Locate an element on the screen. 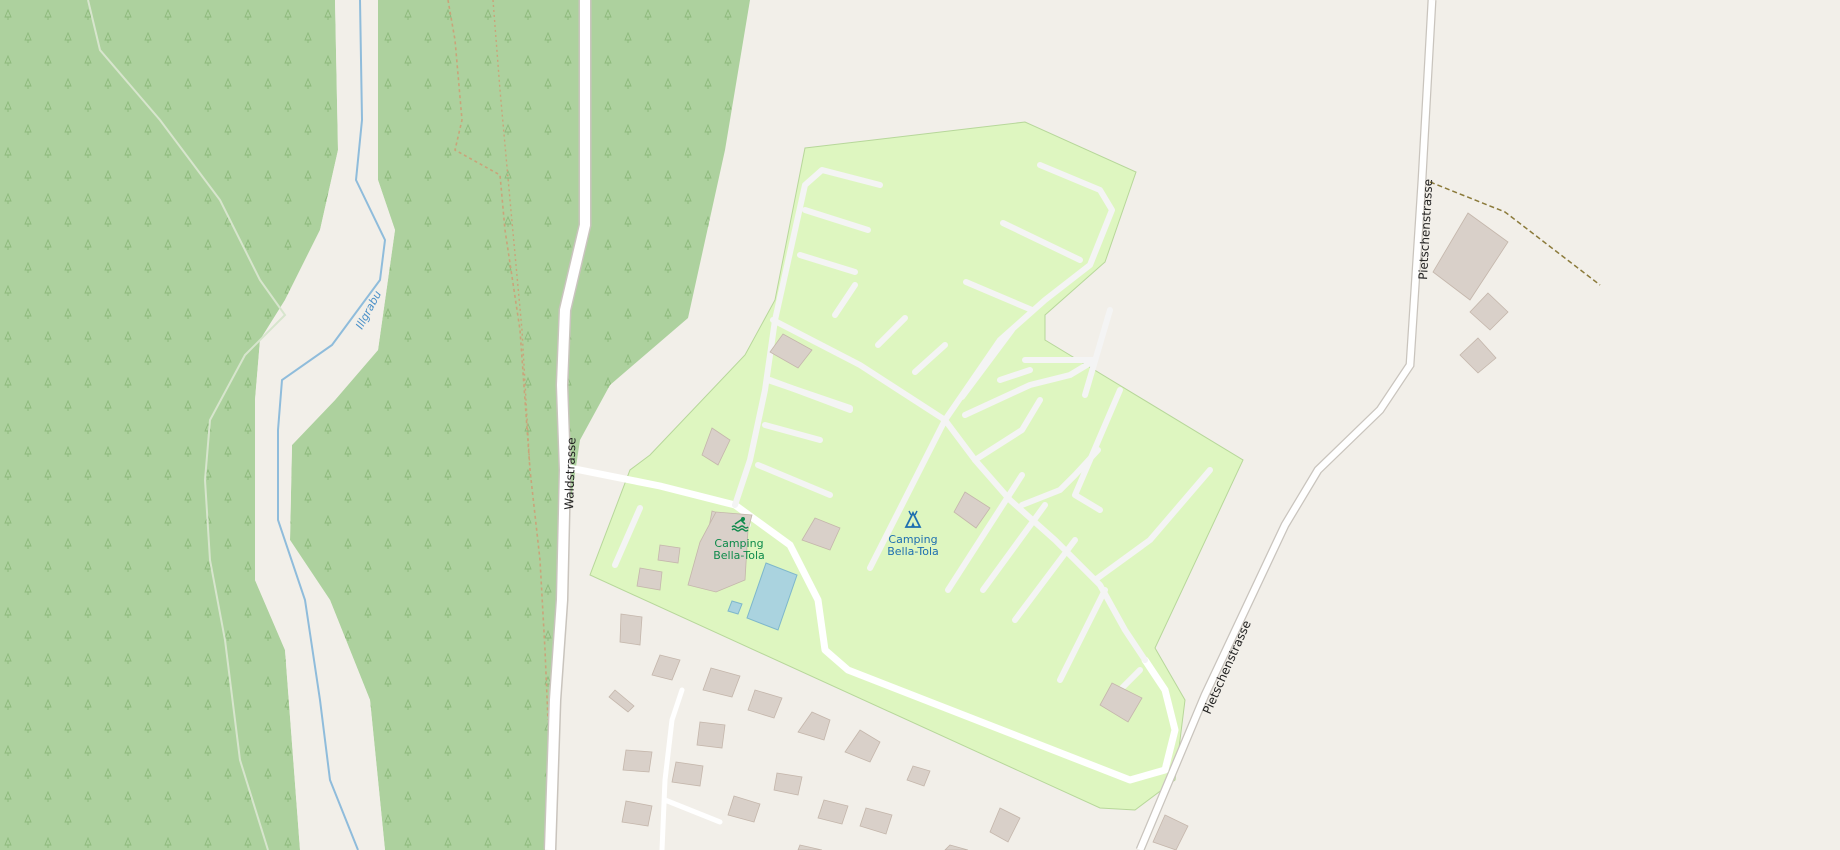 This screenshot has height=850, width=1840. poi-camp-label-line2: Bella-Tola is located at coordinates (913, 551).